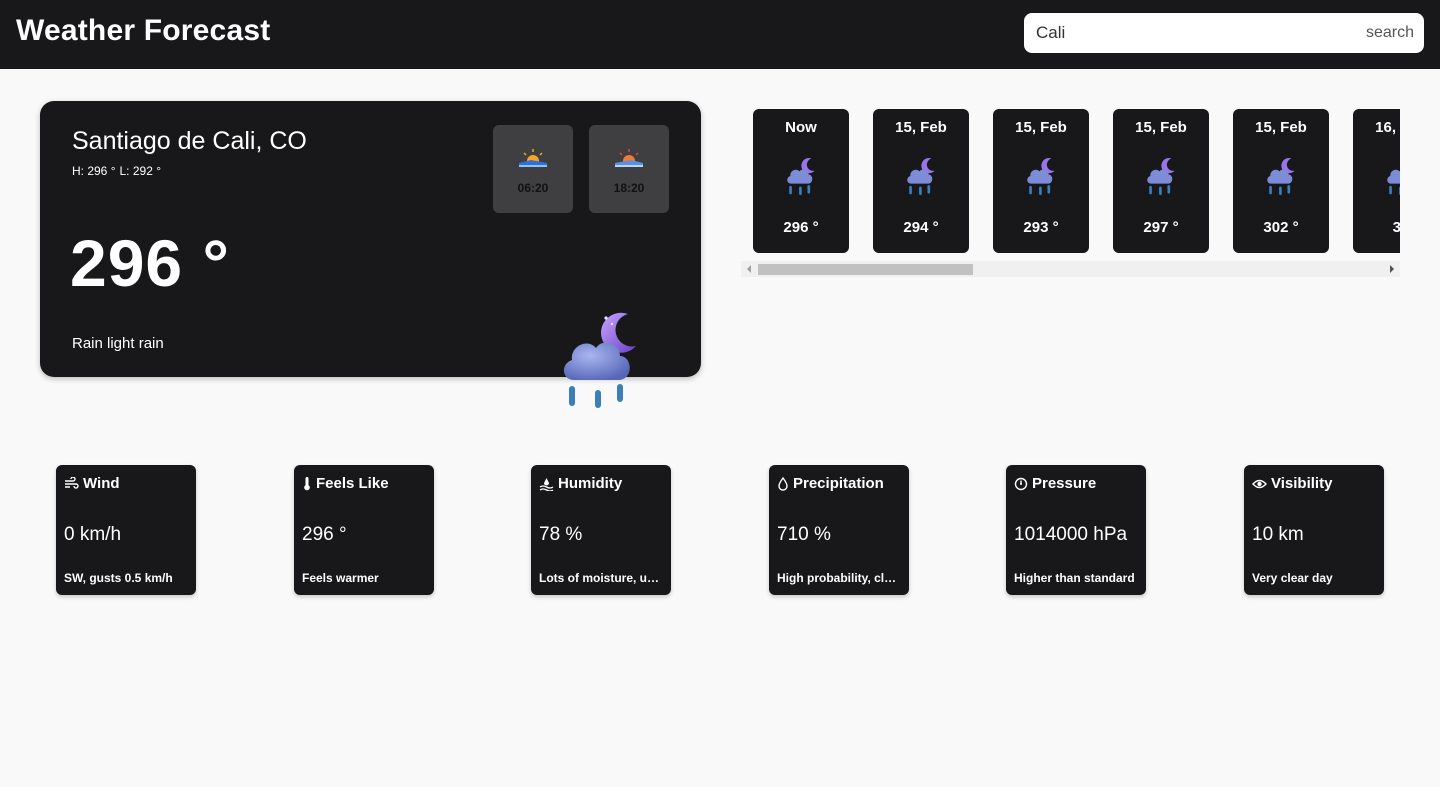 The image size is (1440, 787). I want to click on sunset-tile: 18:20, so click(629, 169).